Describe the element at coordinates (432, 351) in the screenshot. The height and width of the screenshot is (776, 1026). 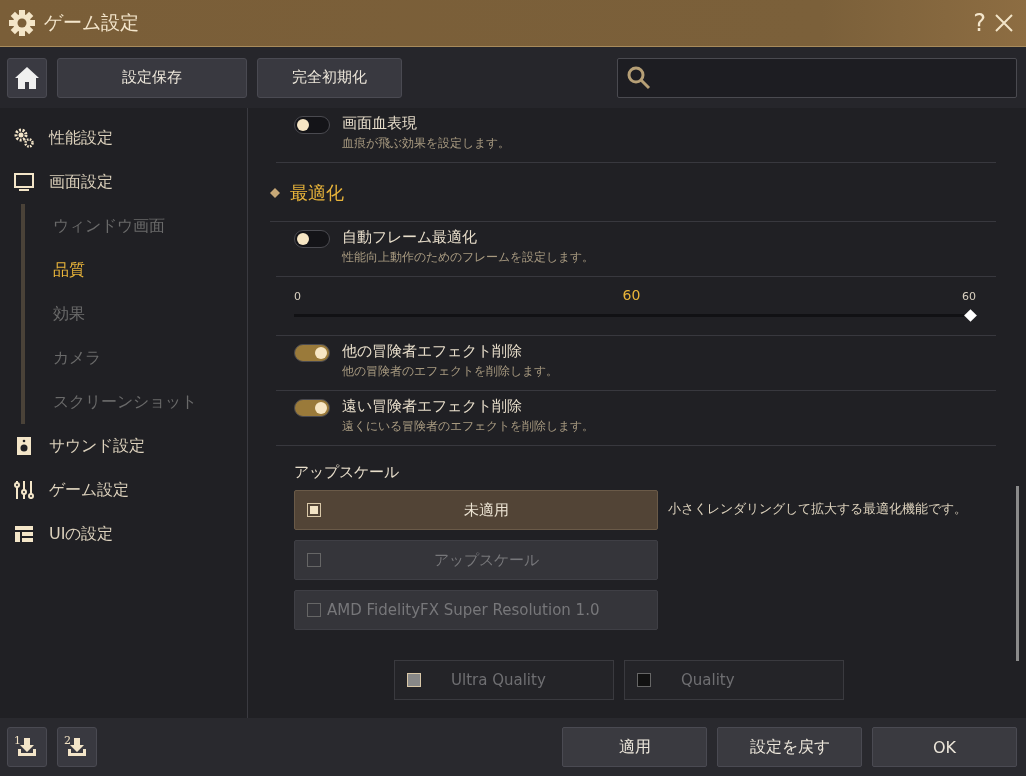
I see `setting-title: 他の冒険者エフェクト削除` at that location.